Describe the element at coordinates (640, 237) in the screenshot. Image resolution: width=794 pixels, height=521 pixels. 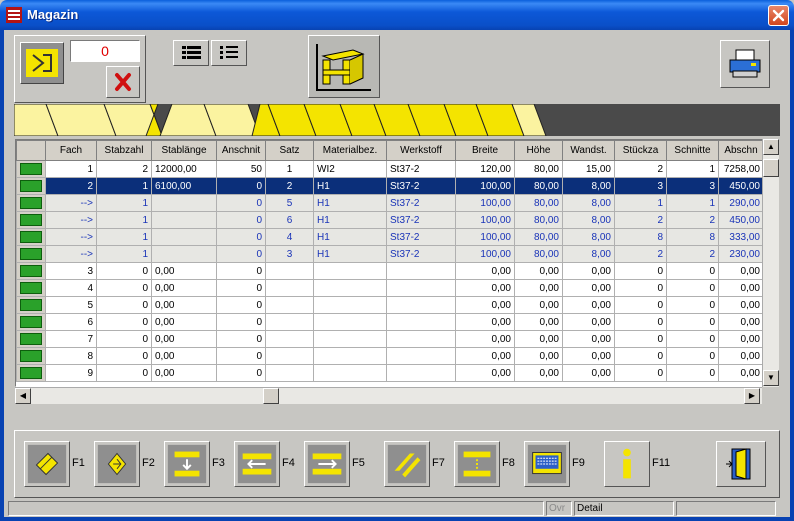
I see `table-cell: 8` at that location.